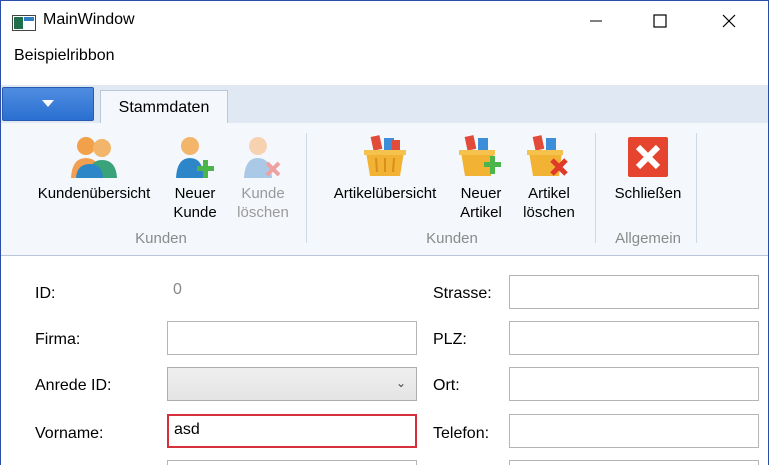 This screenshot has width=771, height=465. What do you see at coordinates (195, 212) in the screenshot?
I see `new-customer-label-2: Kunde` at bounding box center [195, 212].